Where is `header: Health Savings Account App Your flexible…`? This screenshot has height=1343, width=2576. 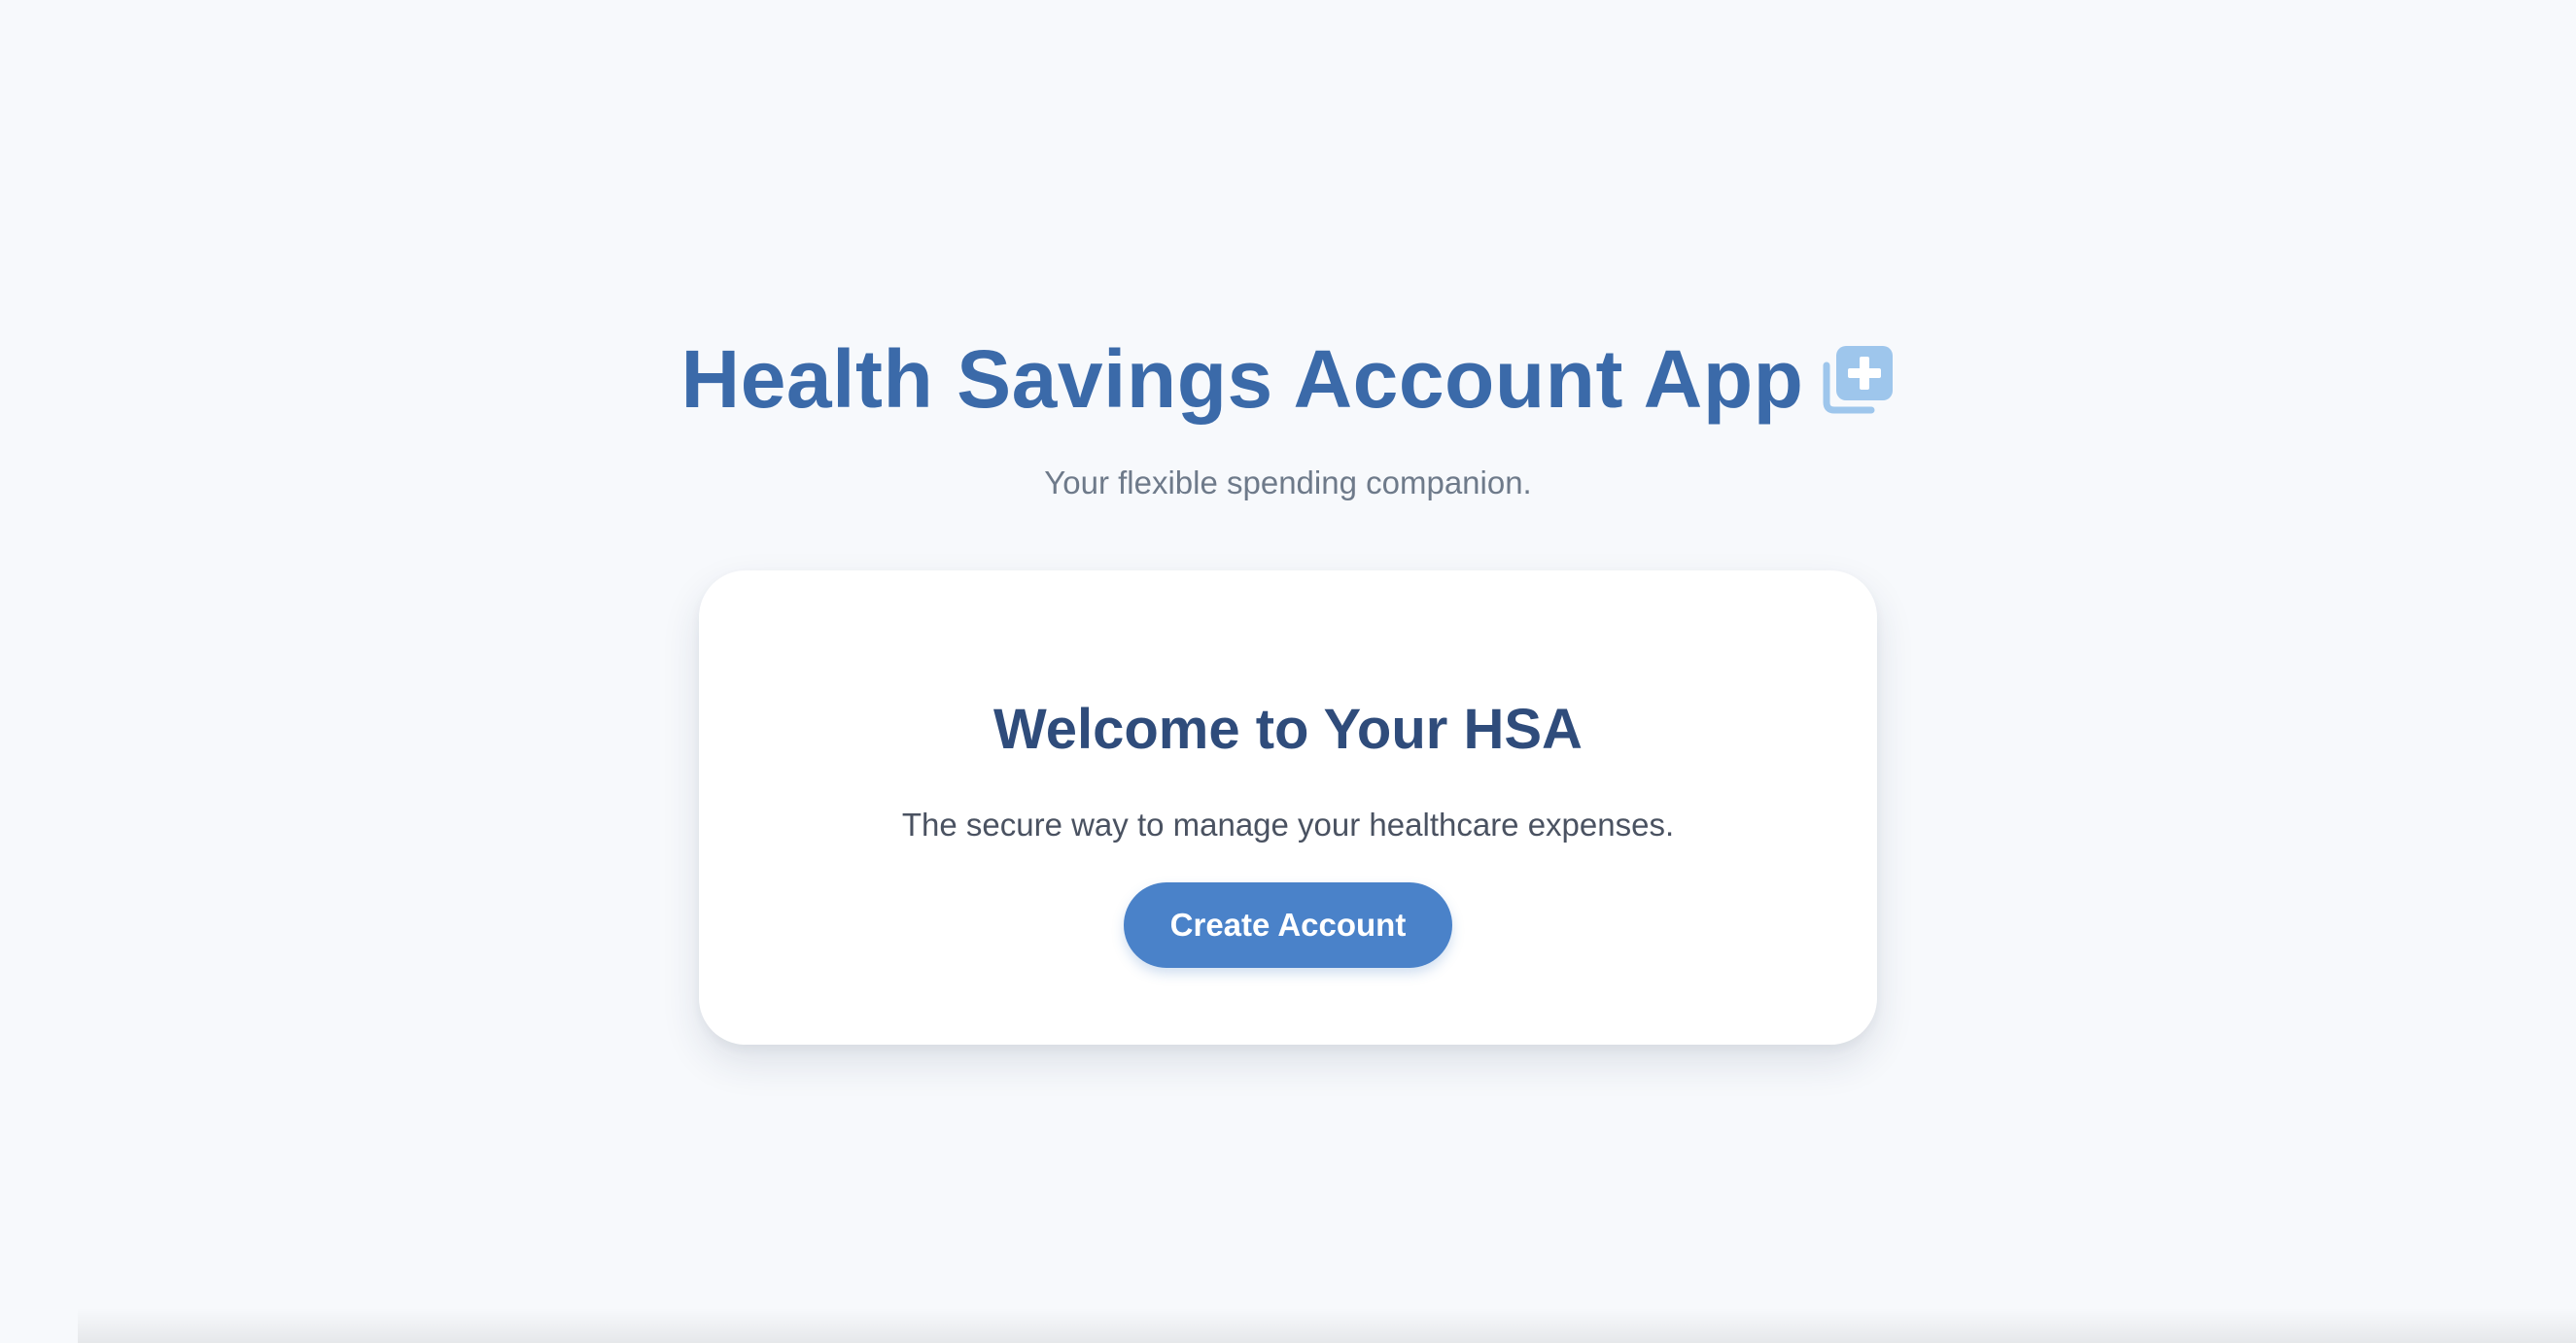 header: Health Savings Account App Your flexible… is located at coordinates (1288, 411).